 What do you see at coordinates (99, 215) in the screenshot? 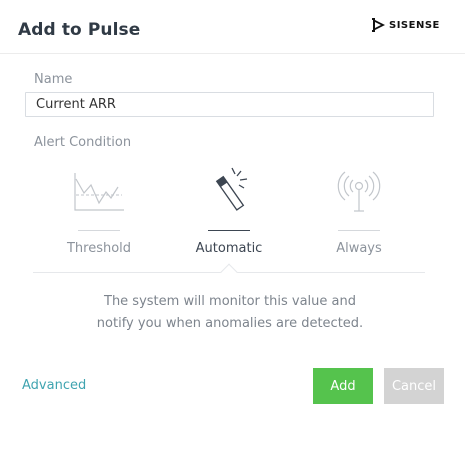
I see `alert-option-threshold: Threshold` at bounding box center [99, 215].